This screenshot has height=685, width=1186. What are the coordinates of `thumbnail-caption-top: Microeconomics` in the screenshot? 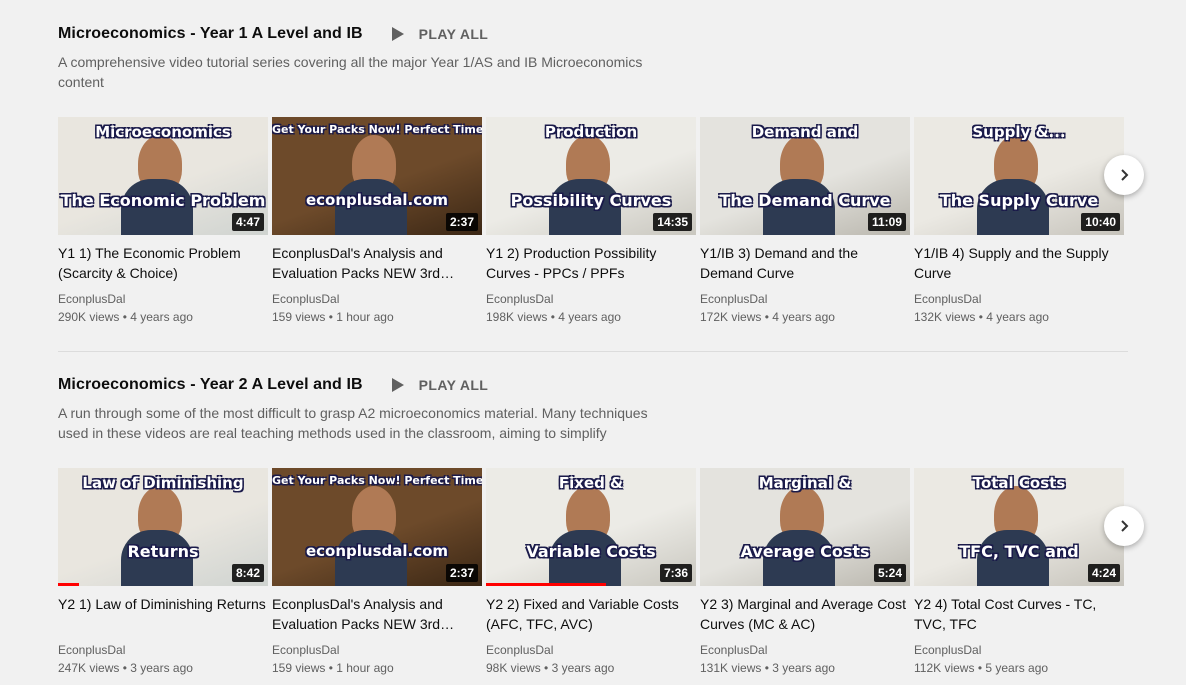 It's located at (163, 132).